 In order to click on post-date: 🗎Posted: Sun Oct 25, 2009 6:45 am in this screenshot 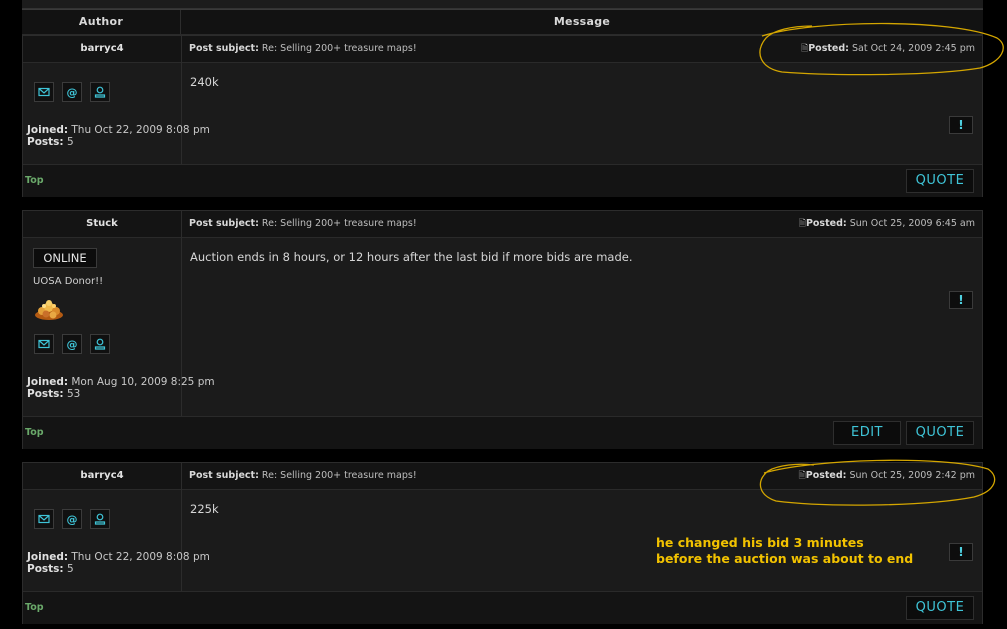, I will do `click(887, 224)`.